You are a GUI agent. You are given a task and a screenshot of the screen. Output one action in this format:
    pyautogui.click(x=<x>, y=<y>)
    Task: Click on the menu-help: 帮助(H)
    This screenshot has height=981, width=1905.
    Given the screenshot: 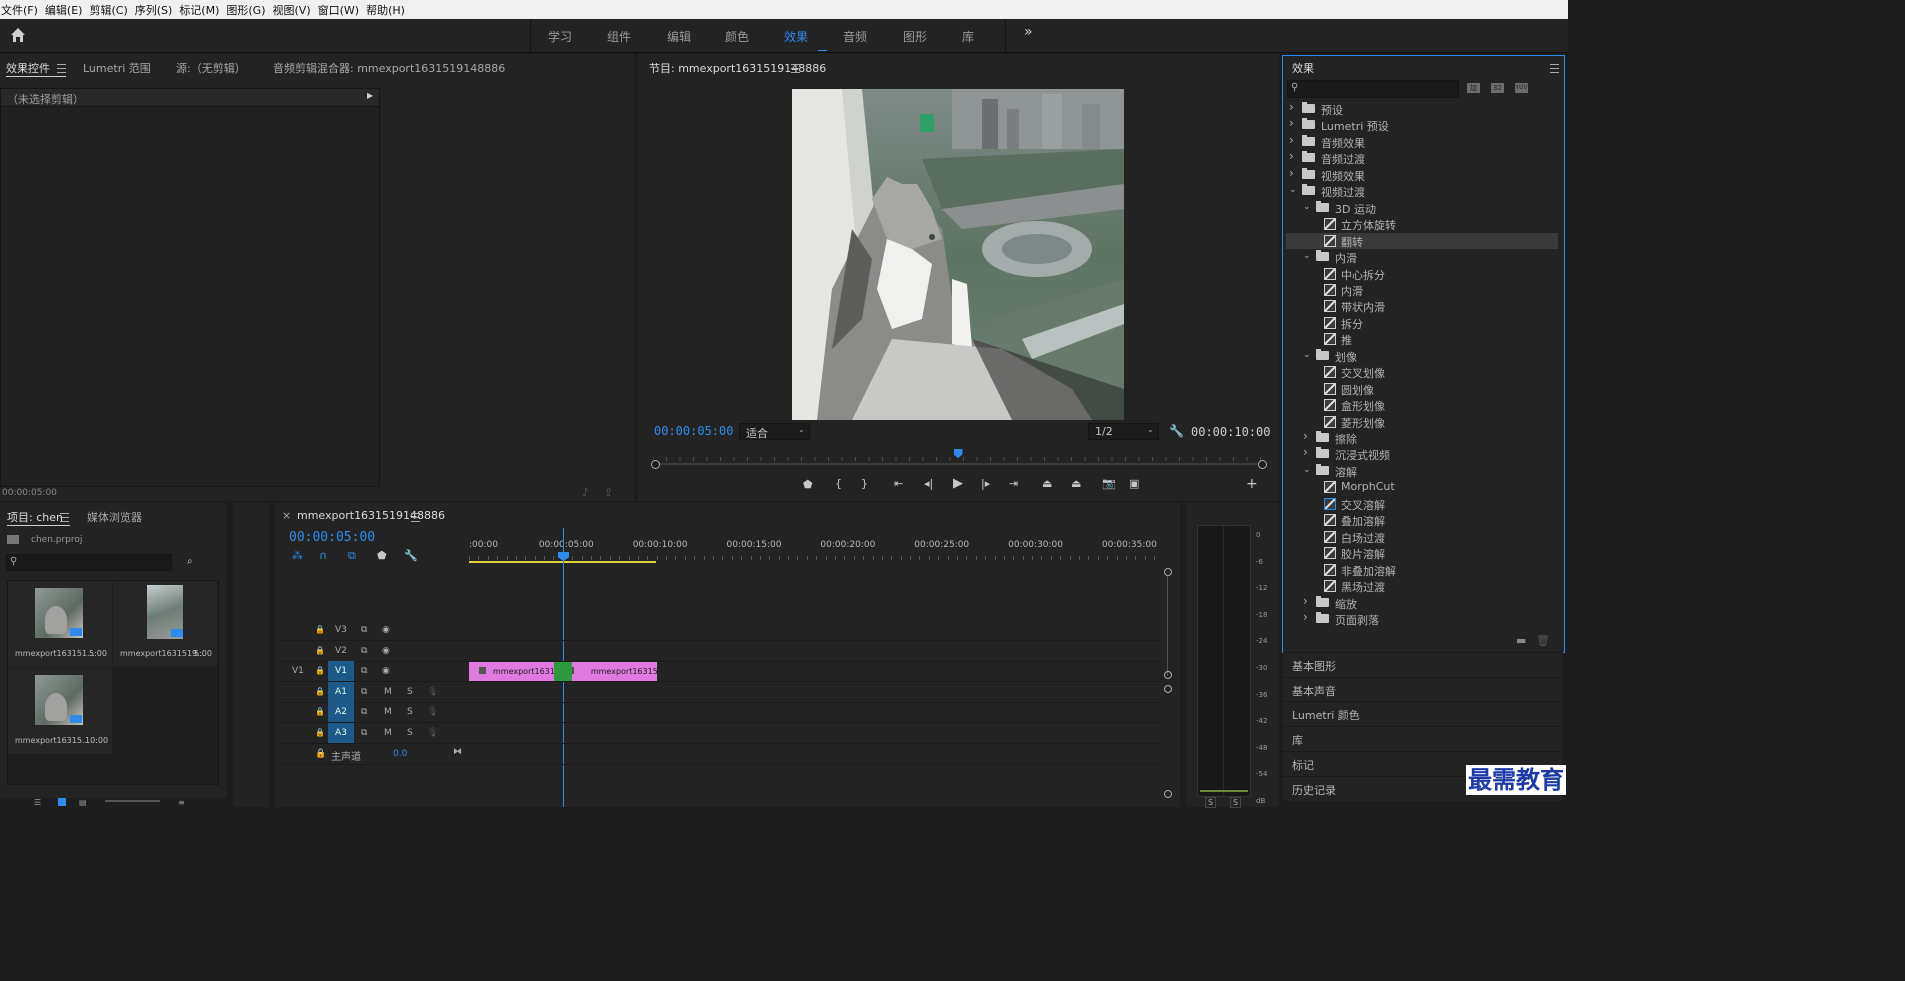 What is the action you would take?
    pyautogui.click(x=388, y=10)
    